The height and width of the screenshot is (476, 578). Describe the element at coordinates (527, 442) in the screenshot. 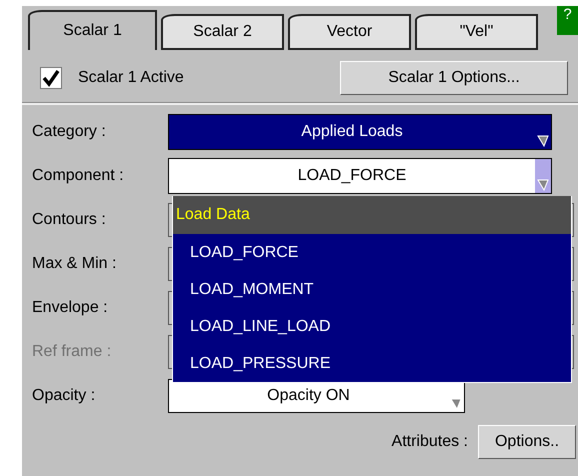

I see `options-button: Options..` at that location.